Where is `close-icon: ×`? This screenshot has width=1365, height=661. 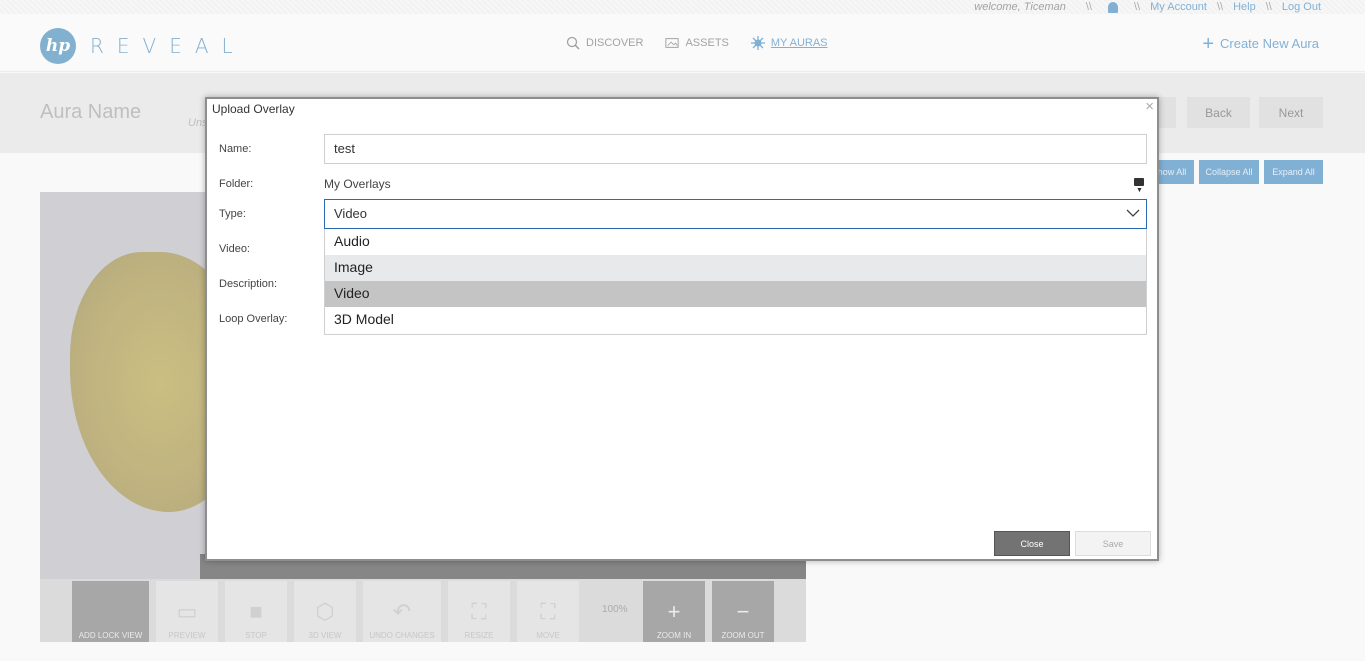 close-icon: × is located at coordinates (1149, 106).